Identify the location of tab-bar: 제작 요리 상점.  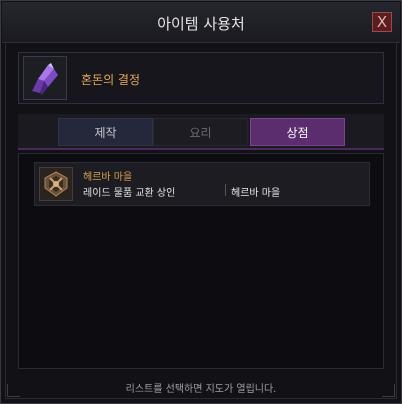
(201, 132).